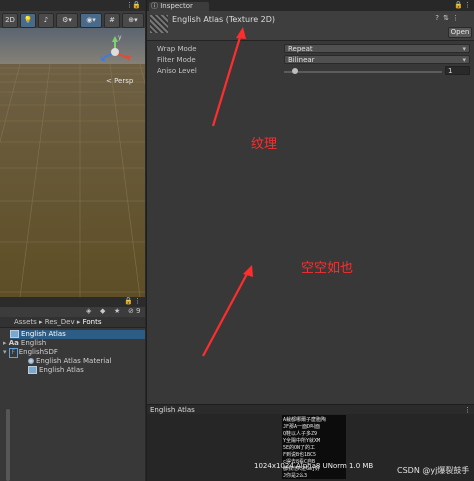  I want to click on project-tab-bar: 🔒 ⋮, so click(72, 302).